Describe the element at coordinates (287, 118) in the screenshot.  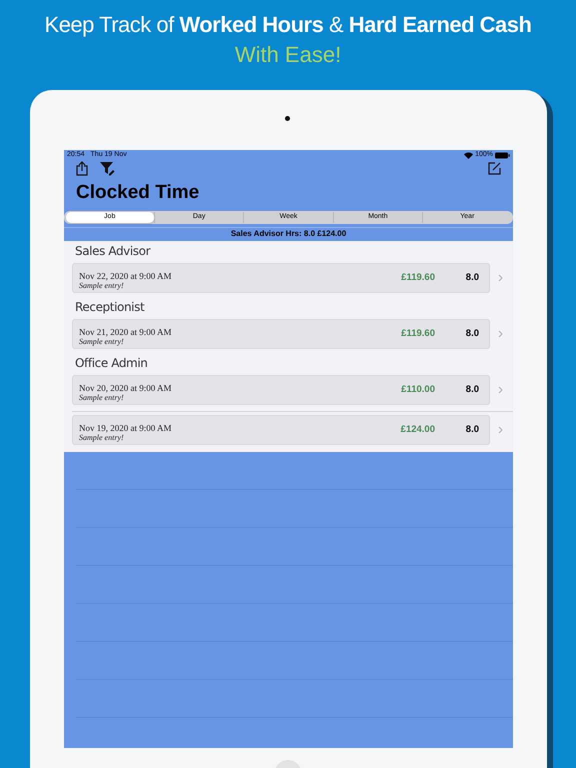
I see `camera-icon` at that location.